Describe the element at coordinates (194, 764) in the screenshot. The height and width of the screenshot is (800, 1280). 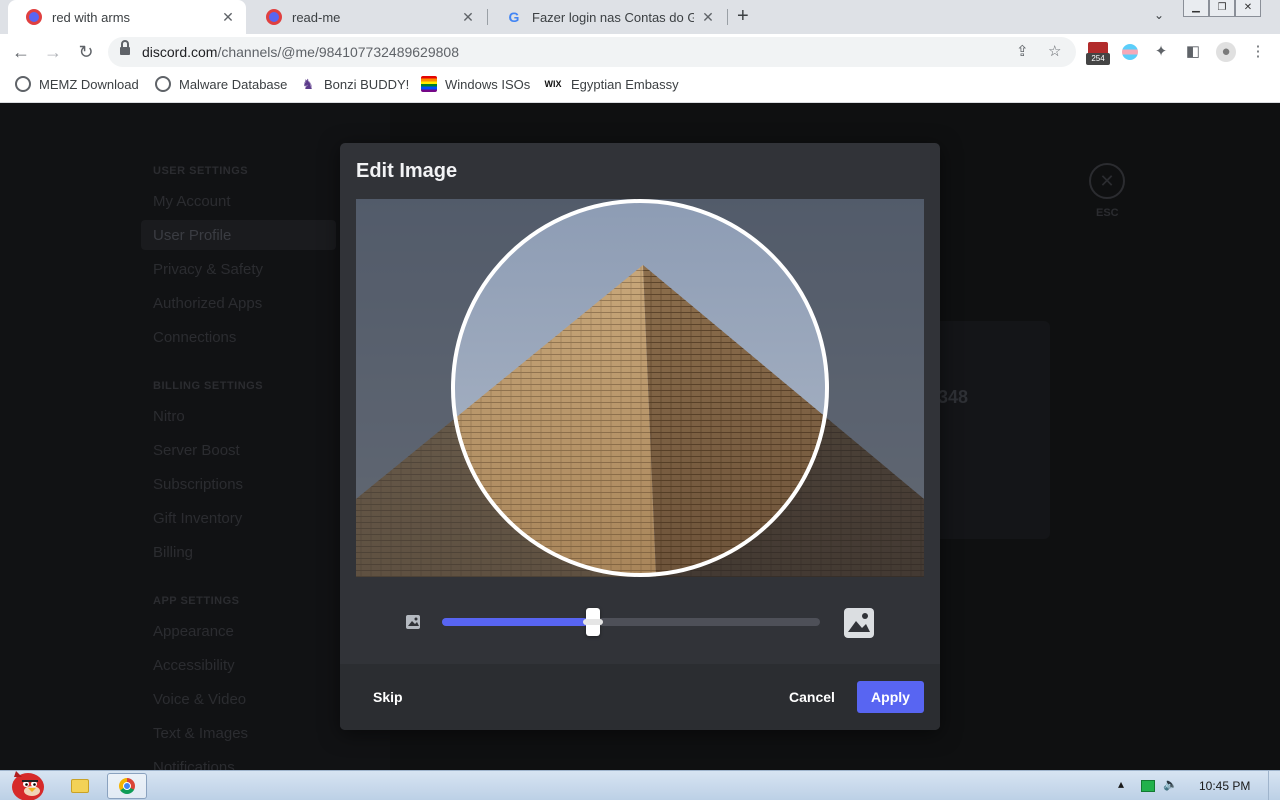
I see `nav-notifications: Notifications` at that location.